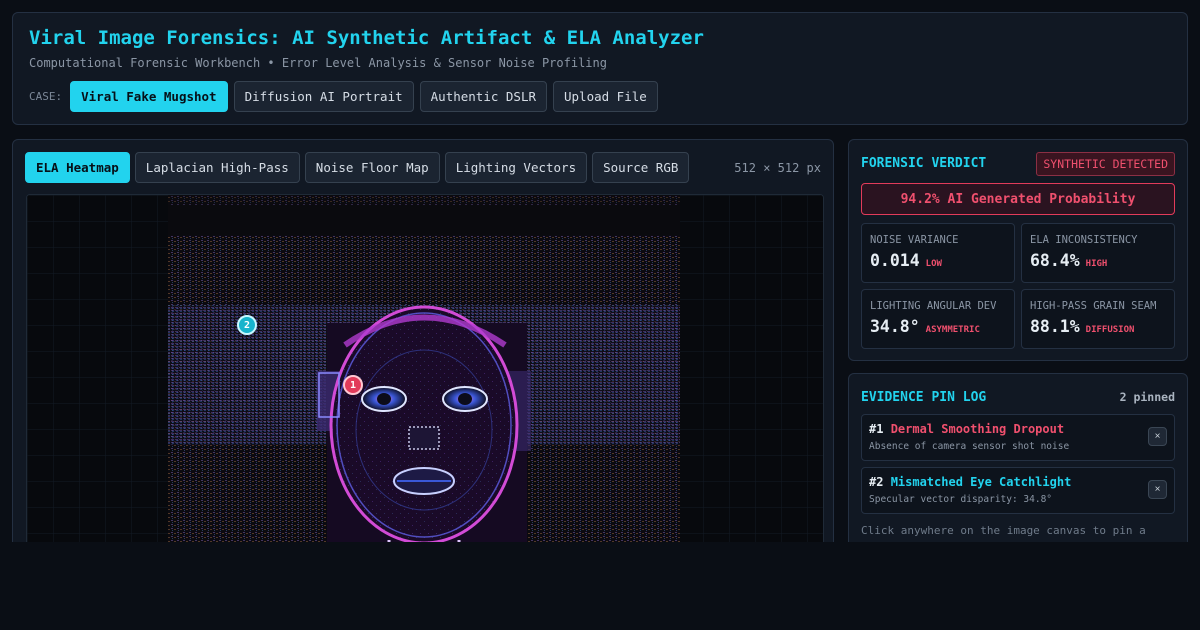 This screenshot has width=1200, height=630. Describe the element at coordinates (924, 397) in the screenshot. I see `pin-log-title: EVIDENCE PIN LOG` at that location.